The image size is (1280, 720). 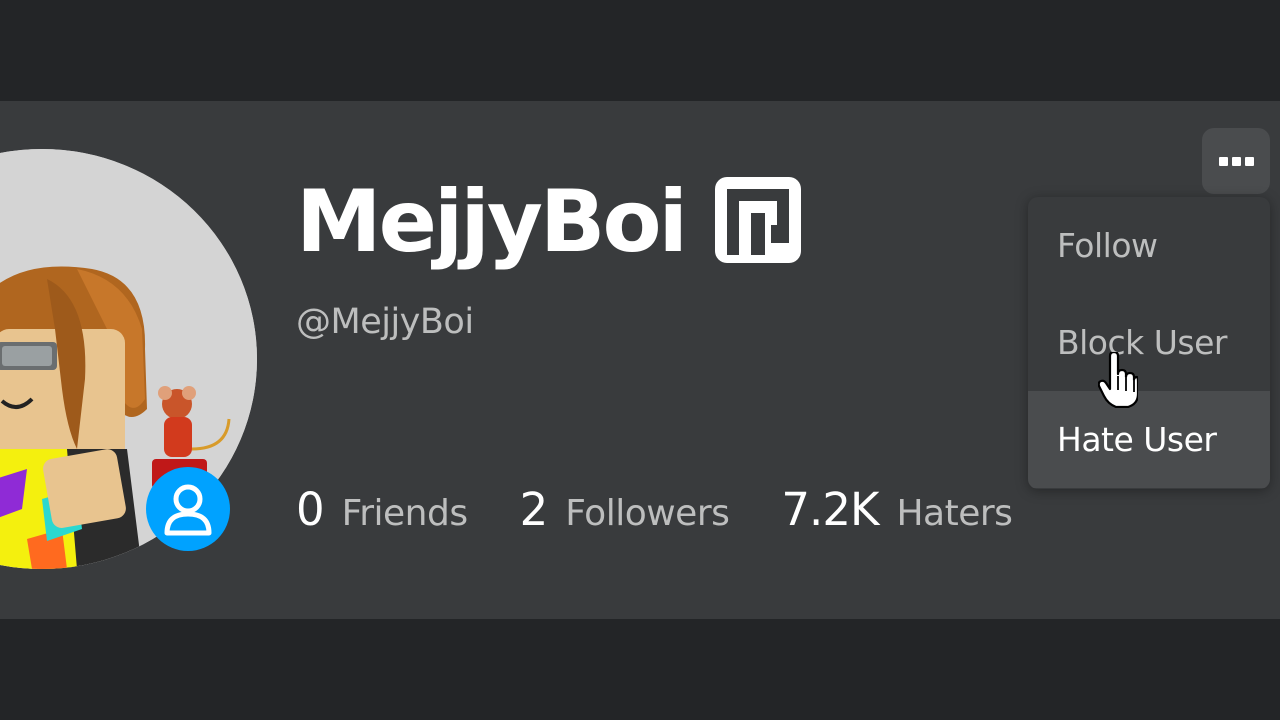 I want to click on stat-haters: 7.2K Haters, so click(x=897, y=509).